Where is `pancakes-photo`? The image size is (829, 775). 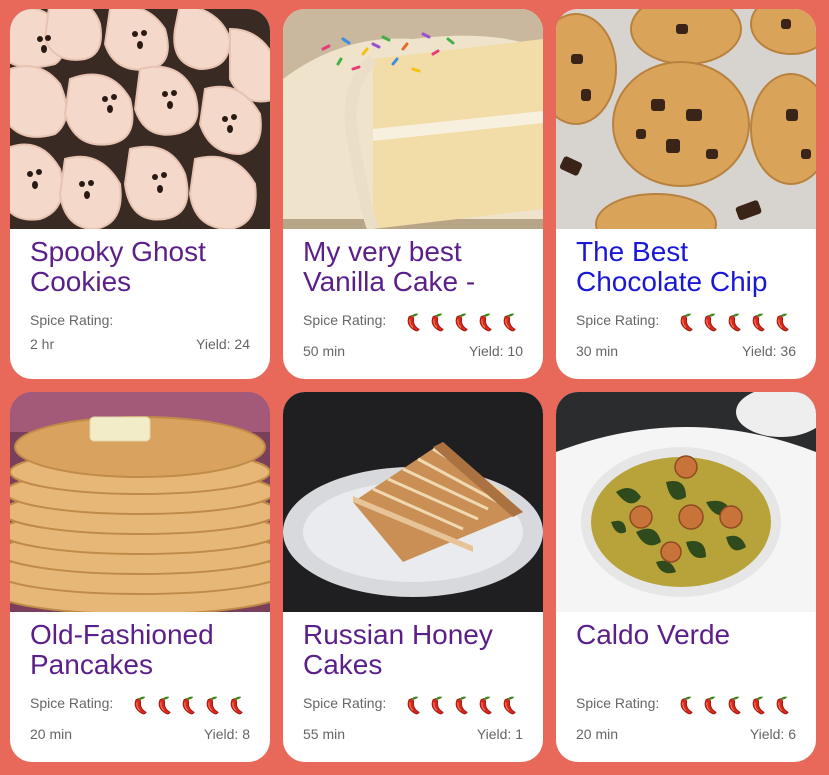
pancakes-photo is located at coordinates (140, 502).